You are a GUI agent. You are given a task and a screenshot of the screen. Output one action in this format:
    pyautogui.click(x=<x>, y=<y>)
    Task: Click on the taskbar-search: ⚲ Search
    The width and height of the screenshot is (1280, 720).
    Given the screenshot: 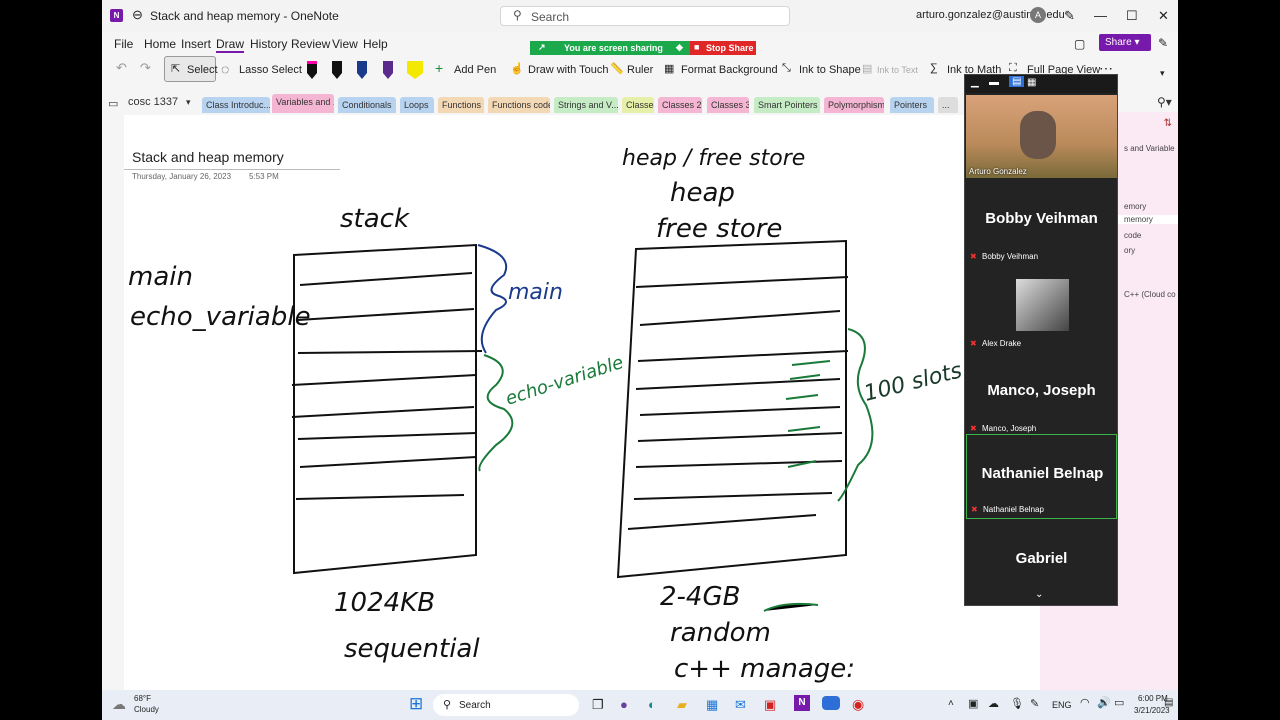 What is the action you would take?
    pyautogui.click(x=506, y=705)
    